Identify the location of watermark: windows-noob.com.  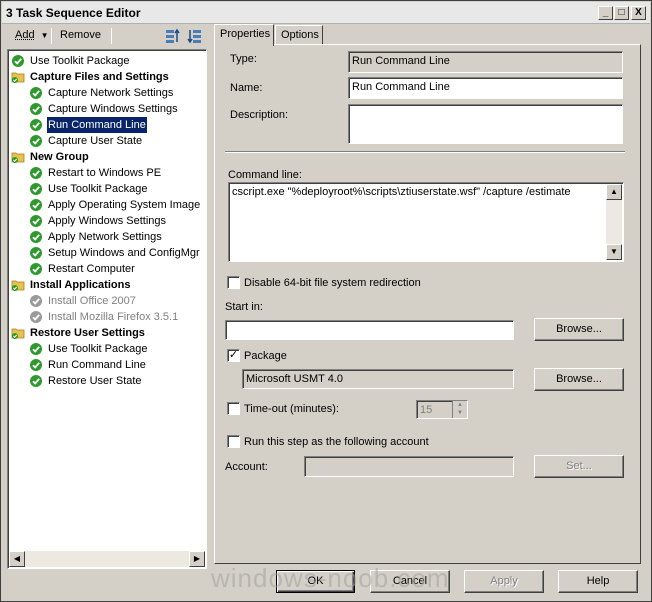
(330, 578).